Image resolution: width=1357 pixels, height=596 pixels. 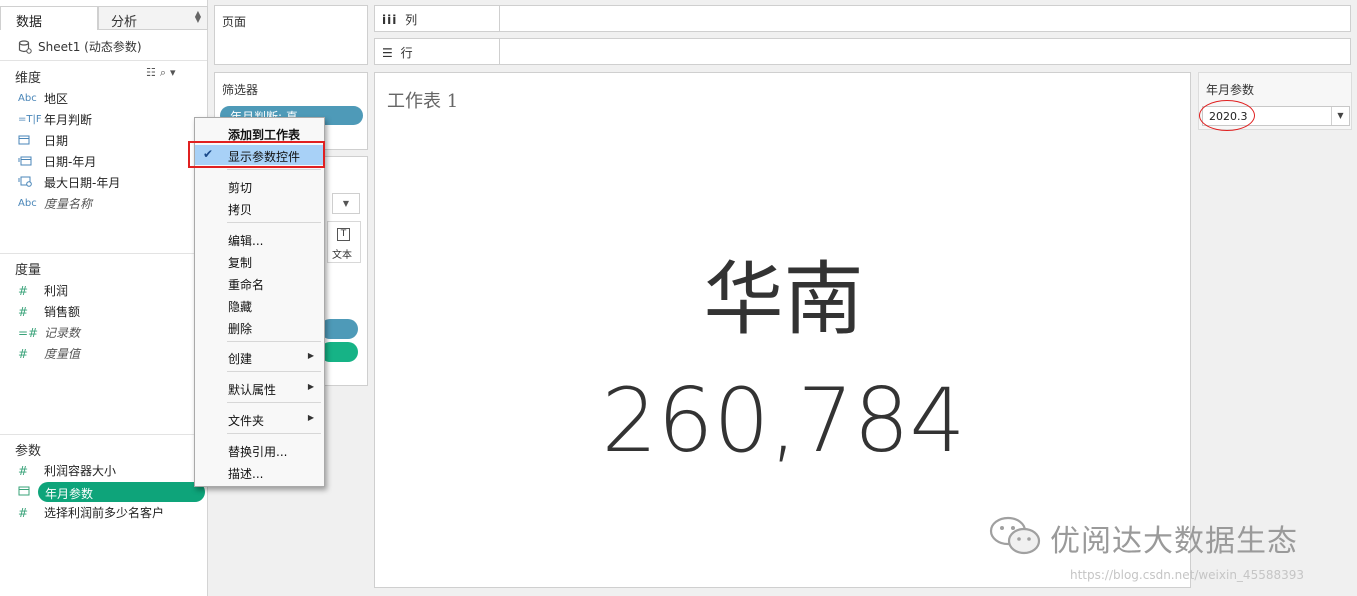 What do you see at coordinates (103, 290) in the screenshot?
I see `field-measure-profit: # 利润` at bounding box center [103, 290].